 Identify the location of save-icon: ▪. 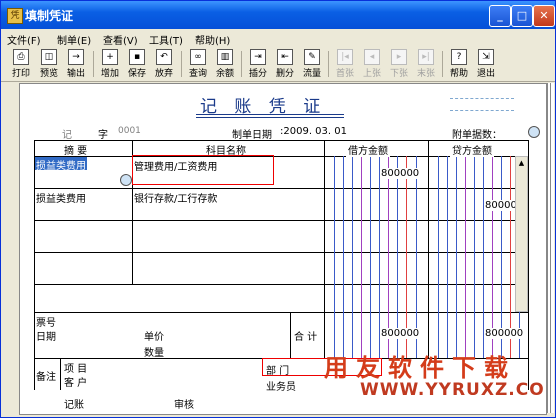
(137, 57).